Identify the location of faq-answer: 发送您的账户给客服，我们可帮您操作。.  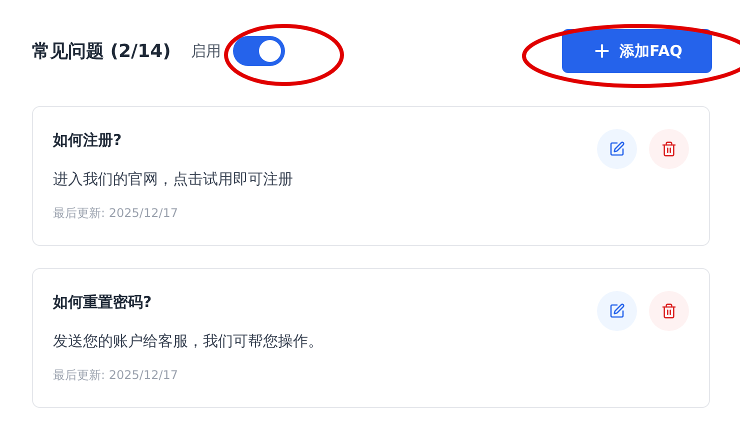
(188, 341).